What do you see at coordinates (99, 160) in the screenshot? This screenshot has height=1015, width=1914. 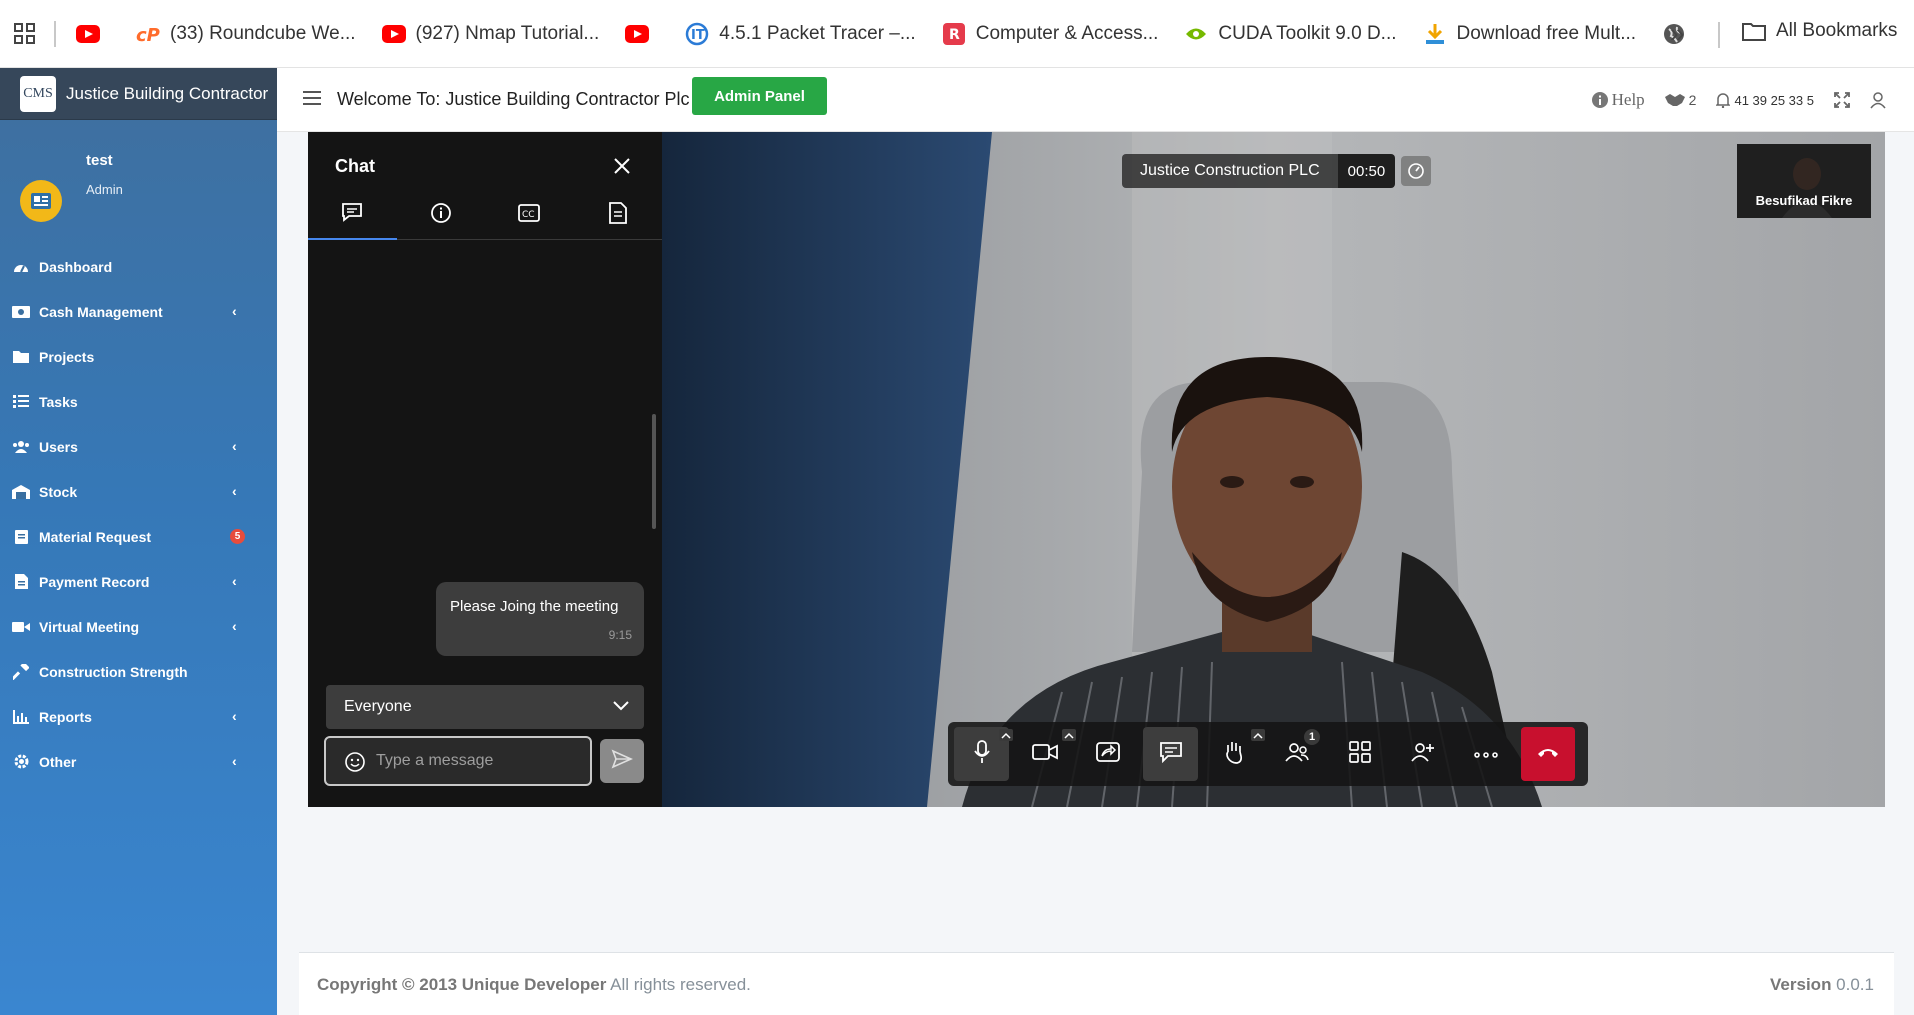 I see `user-name: test` at bounding box center [99, 160].